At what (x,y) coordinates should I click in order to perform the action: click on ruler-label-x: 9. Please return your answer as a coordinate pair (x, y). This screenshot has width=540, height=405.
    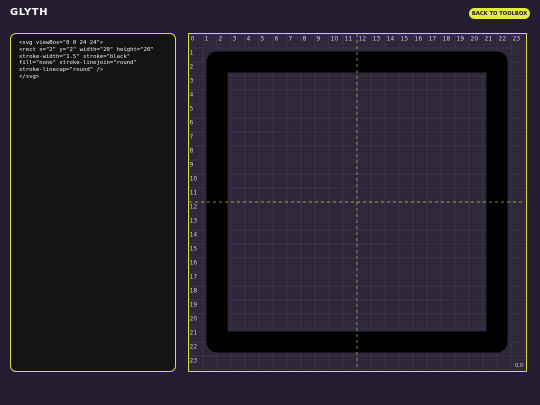
    Looking at the image, I should click on (319, 39).